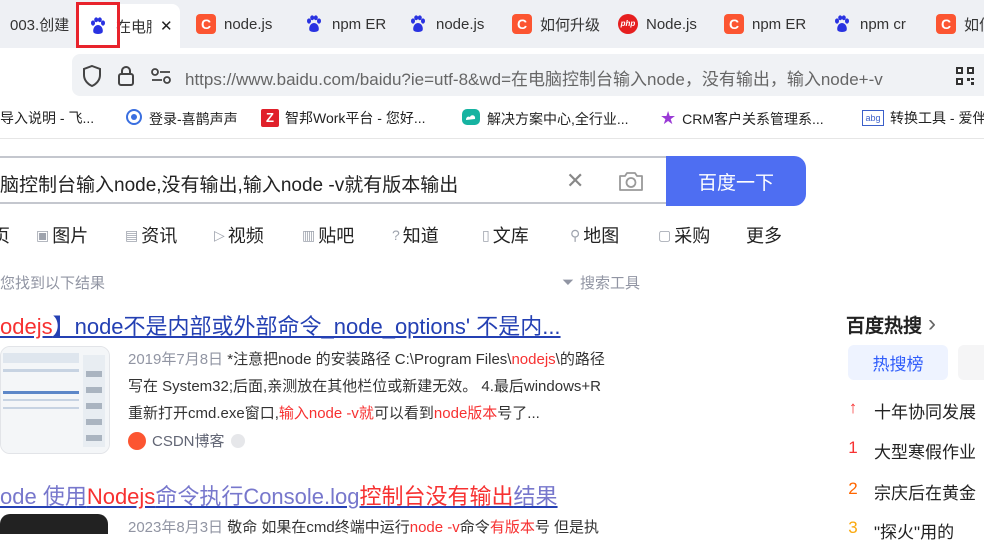  What do you see at coordinates (26, 326) in the screenshot?
I see `title-highlight: odejs` at bounding box center [26, 326].